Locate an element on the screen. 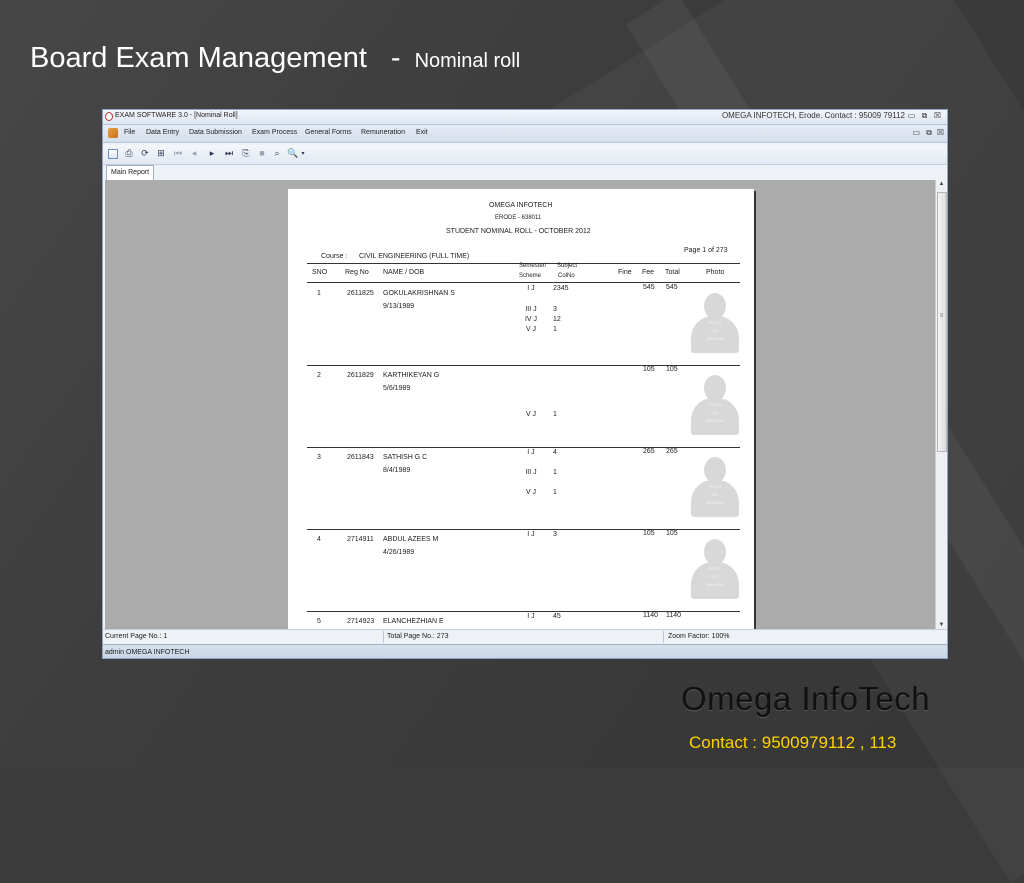 This screenshot has height=883, width=1024. menu-data-submission: Data Submission is located at coordinates (215, 132).